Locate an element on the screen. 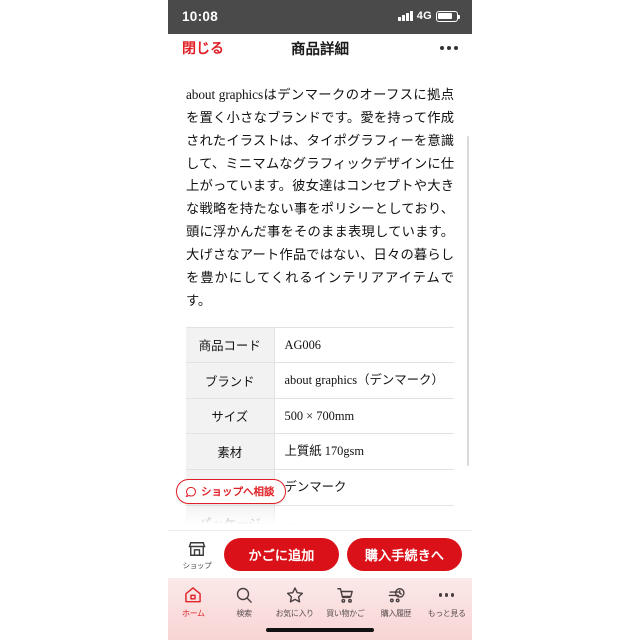  tab-history: 購入履歴 is located at coordinates (396, 602).